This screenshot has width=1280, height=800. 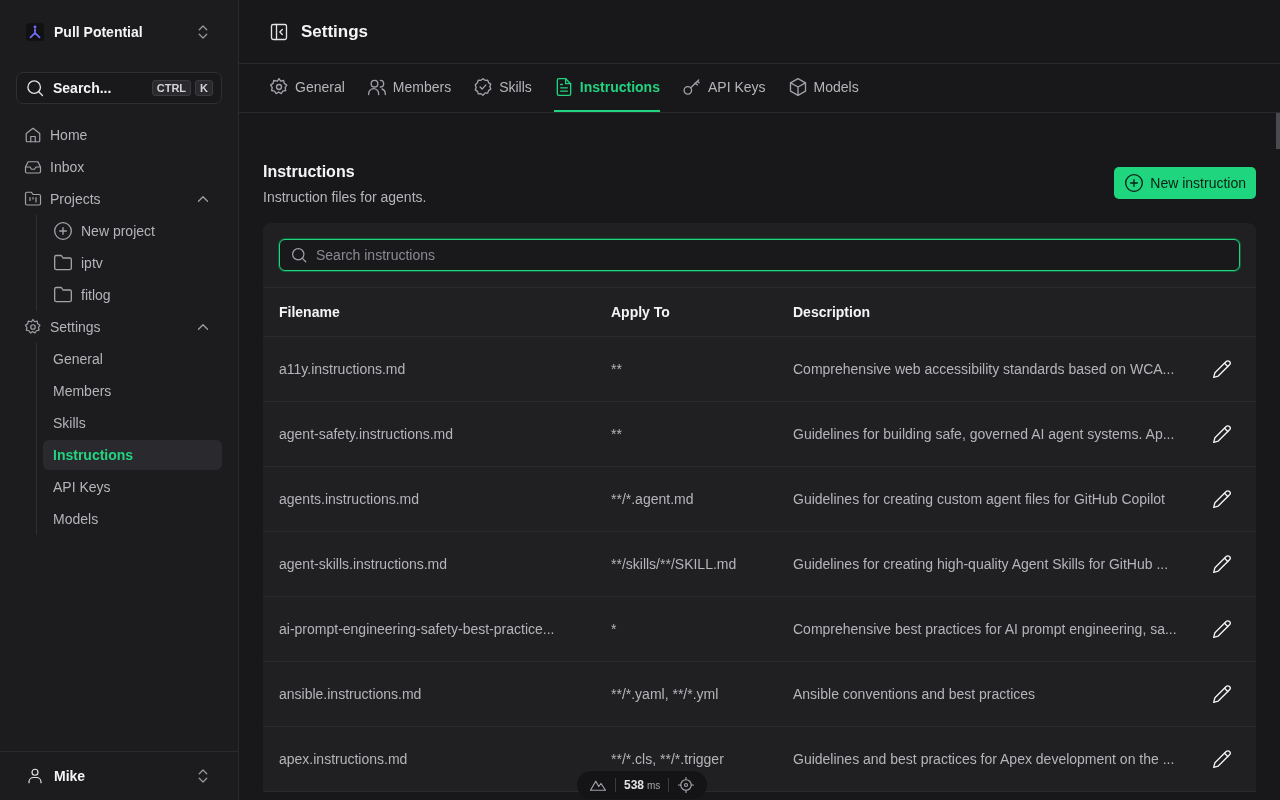 What do you see at coordinates (429, 499) in the screenshot?
I see `table-cell: agents.instructions.md` at bounding box center [429, 499].